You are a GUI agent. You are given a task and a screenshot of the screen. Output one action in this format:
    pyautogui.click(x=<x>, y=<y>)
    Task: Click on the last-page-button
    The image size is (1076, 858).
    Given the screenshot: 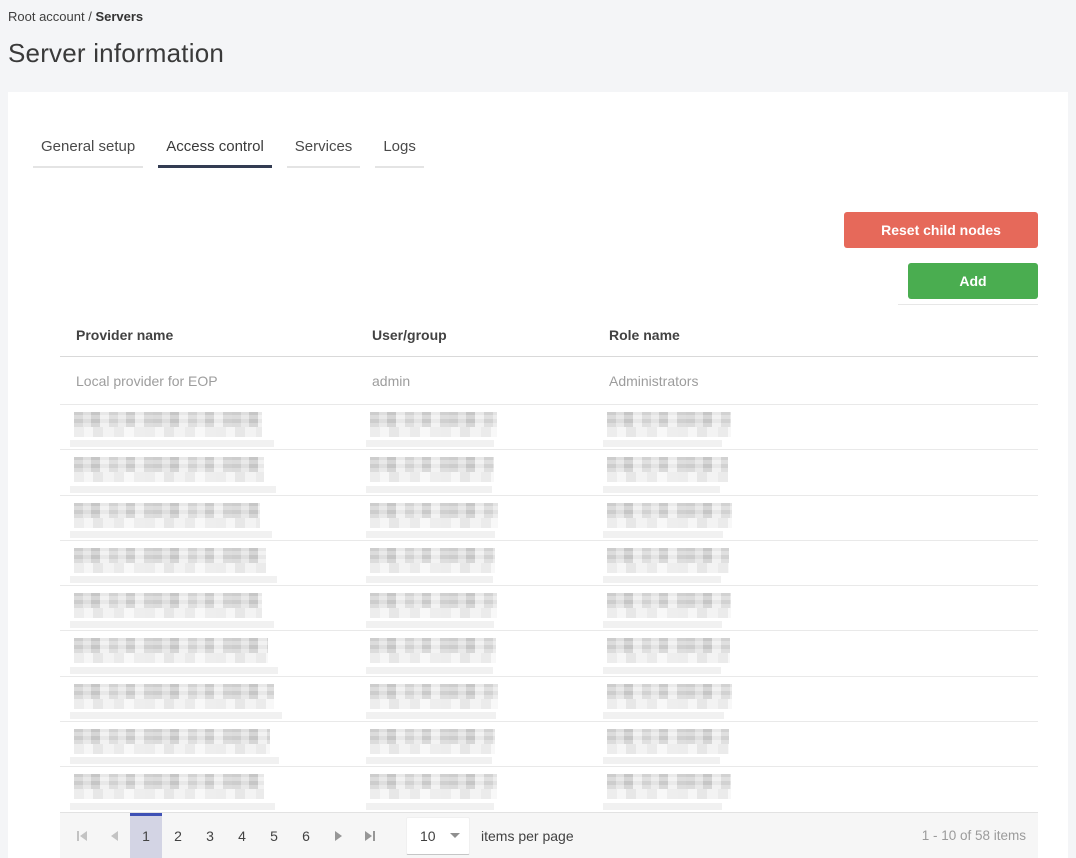 What is the action you would take?
    pyautogui.click(x=370, y=835)
    